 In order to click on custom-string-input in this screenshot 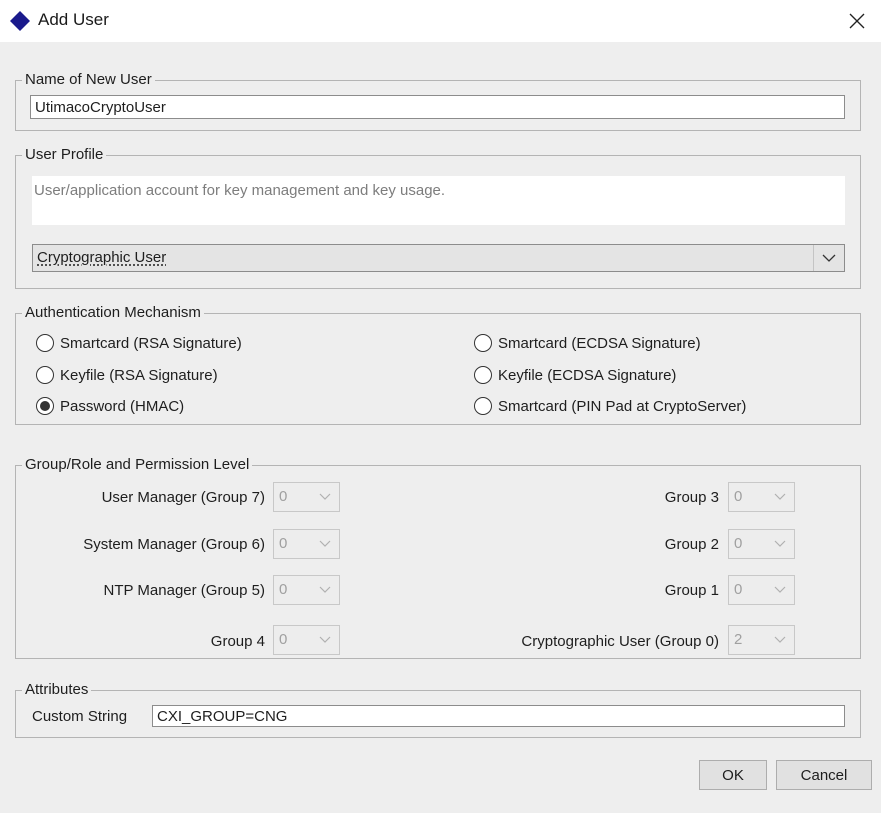, I will do `click(498, 716)`.